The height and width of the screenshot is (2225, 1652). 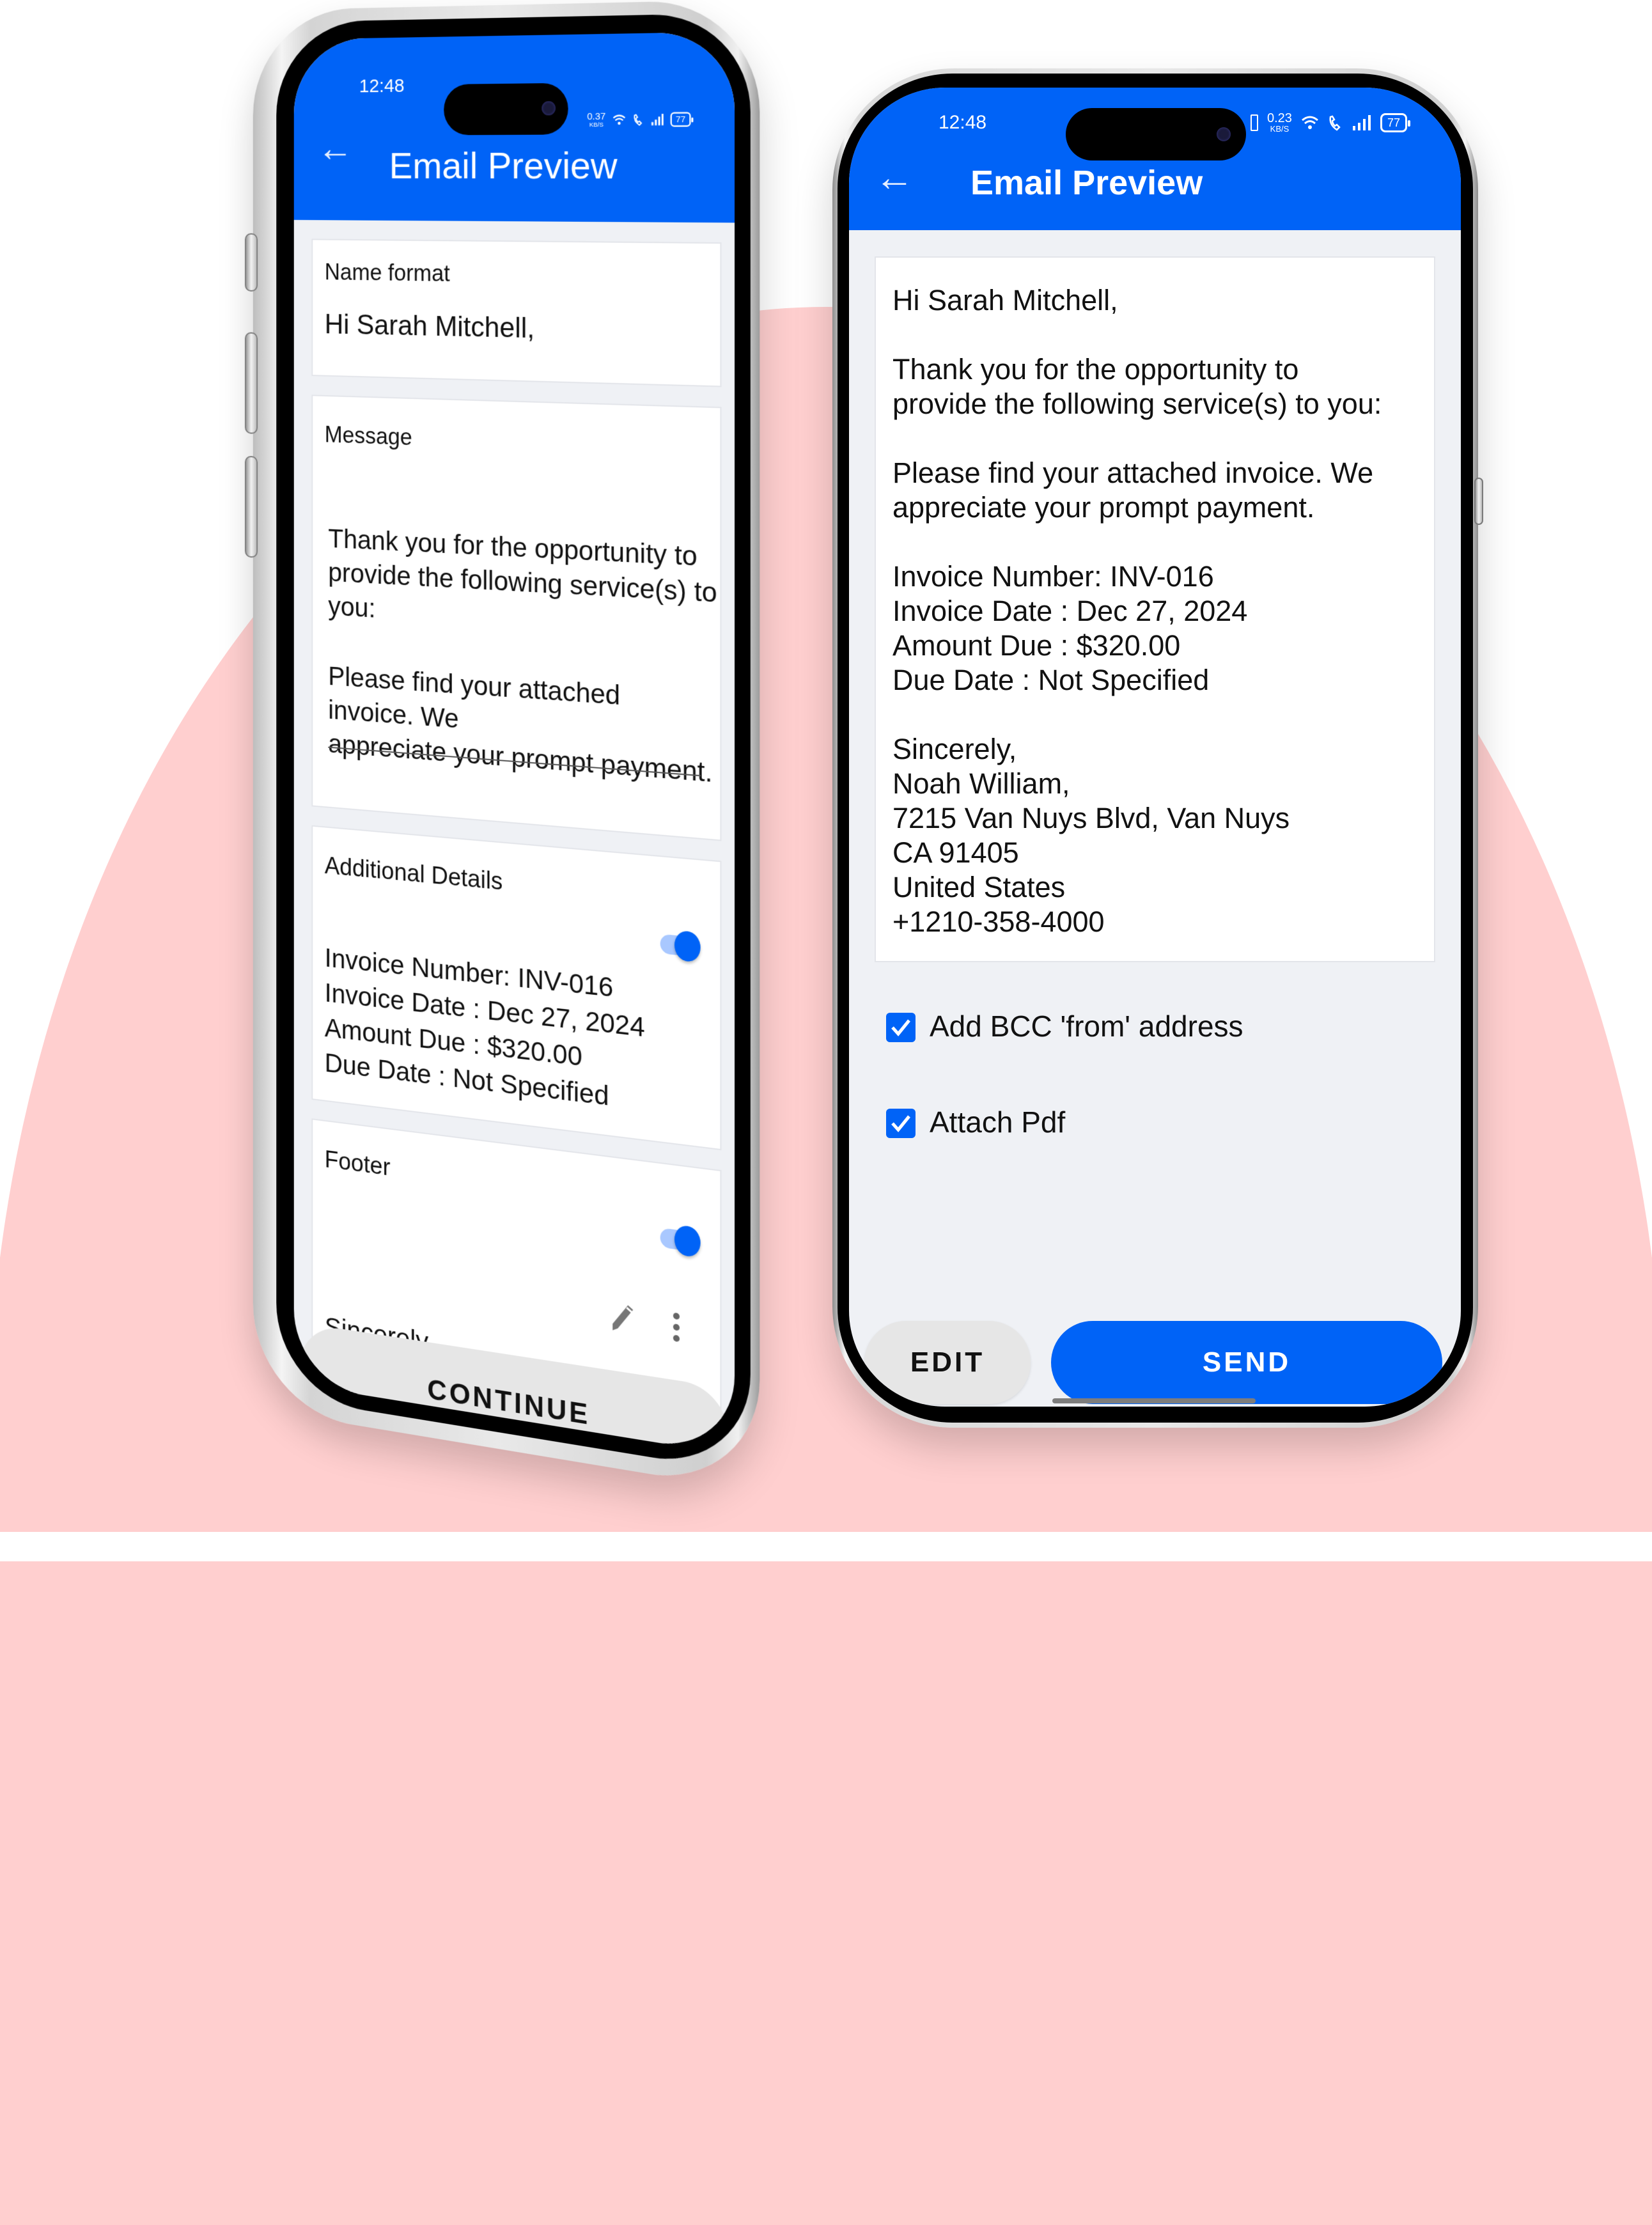 I want to click on option-bcc: Add BCC 'from' address, so click(x=1110, y=1026).